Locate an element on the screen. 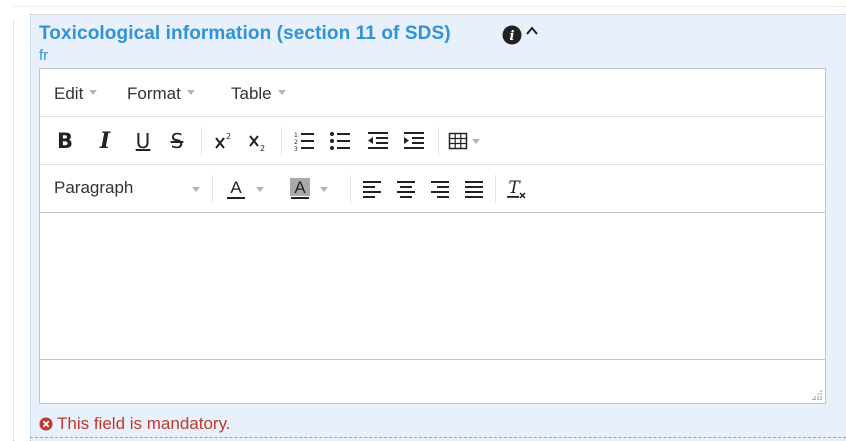 This screenshot has height=441, width=846. menu-format: Format is located at coordinates (161, 94).